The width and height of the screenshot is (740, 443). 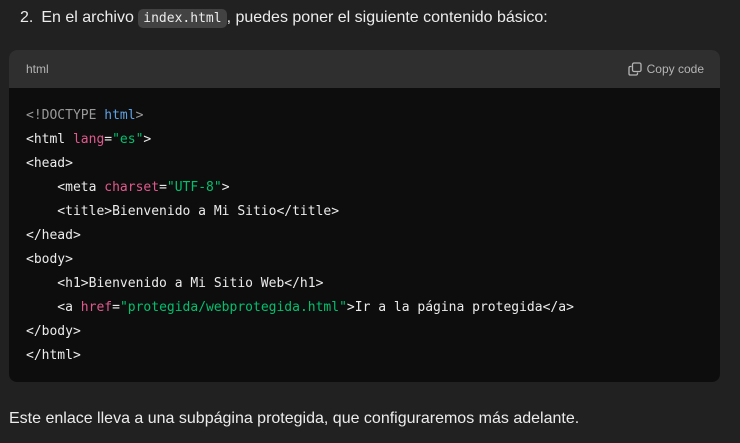 I want to click on step-number: 2., so click(x=27, y=17).